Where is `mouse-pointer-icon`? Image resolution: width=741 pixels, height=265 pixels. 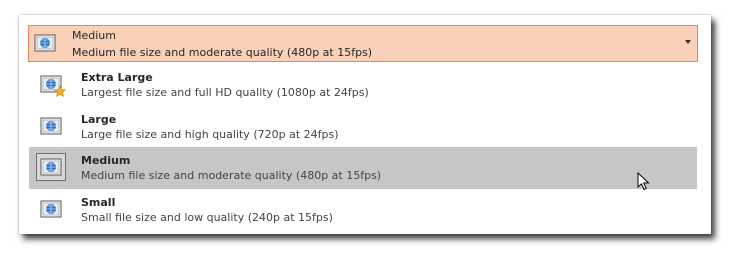
mouse-pointer-icon is located at coordinates (644, 181).